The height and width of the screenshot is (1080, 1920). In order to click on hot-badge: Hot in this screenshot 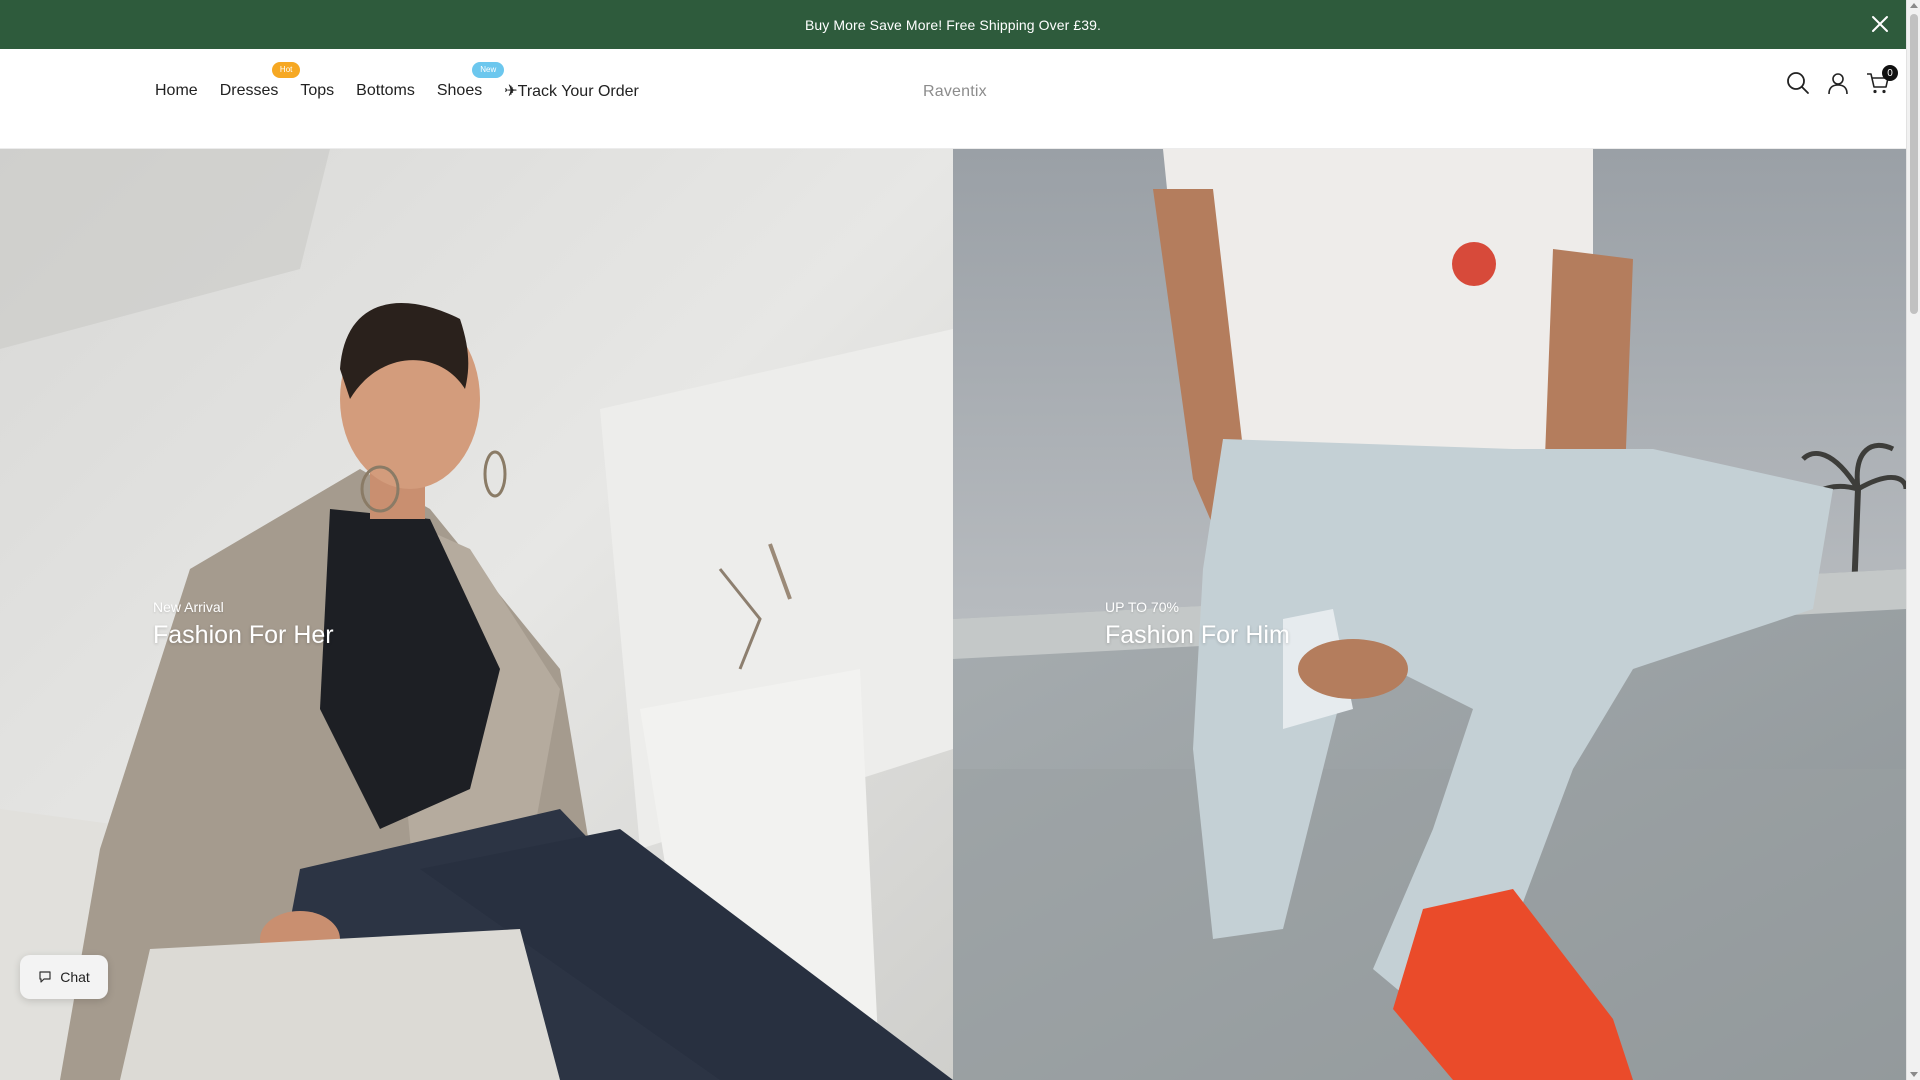, I will do `click(286, 70)`.